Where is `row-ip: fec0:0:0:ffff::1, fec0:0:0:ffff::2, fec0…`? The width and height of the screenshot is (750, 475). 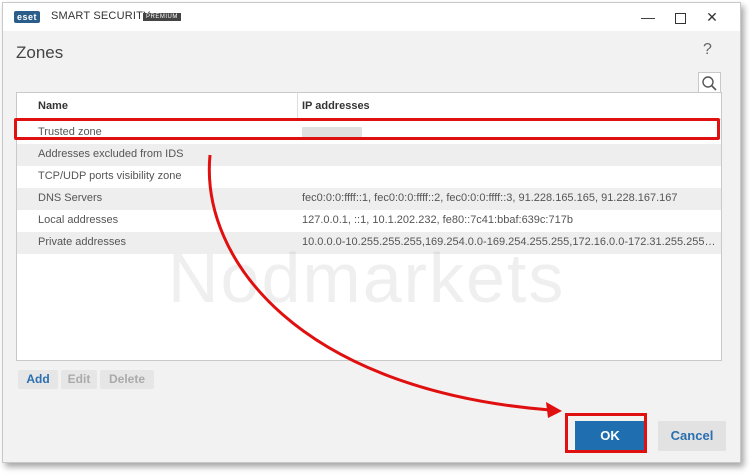
row-ip: fec0:0:0:ffff::1, fec0:0:0:ffff::2, fec0… is located at coordinates (490, 198).